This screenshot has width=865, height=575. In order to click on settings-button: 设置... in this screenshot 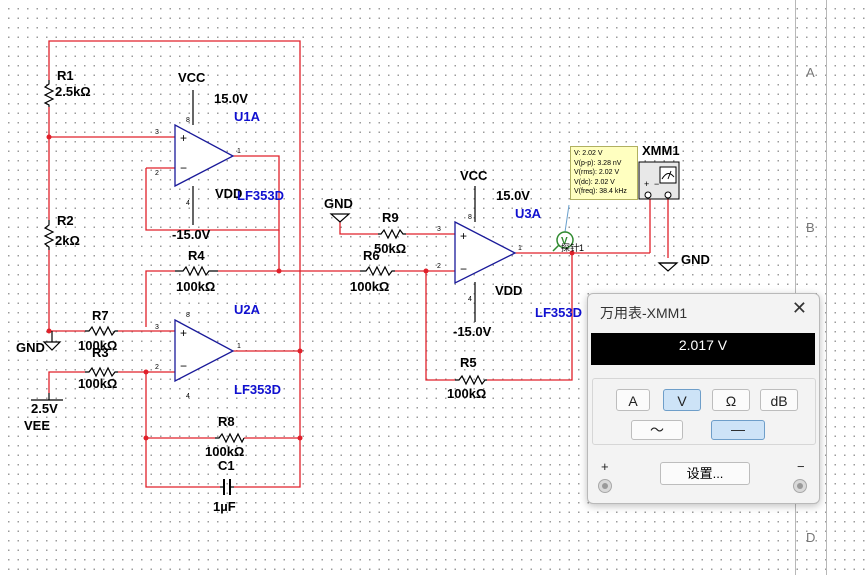, I will do `click(705, 473)`.